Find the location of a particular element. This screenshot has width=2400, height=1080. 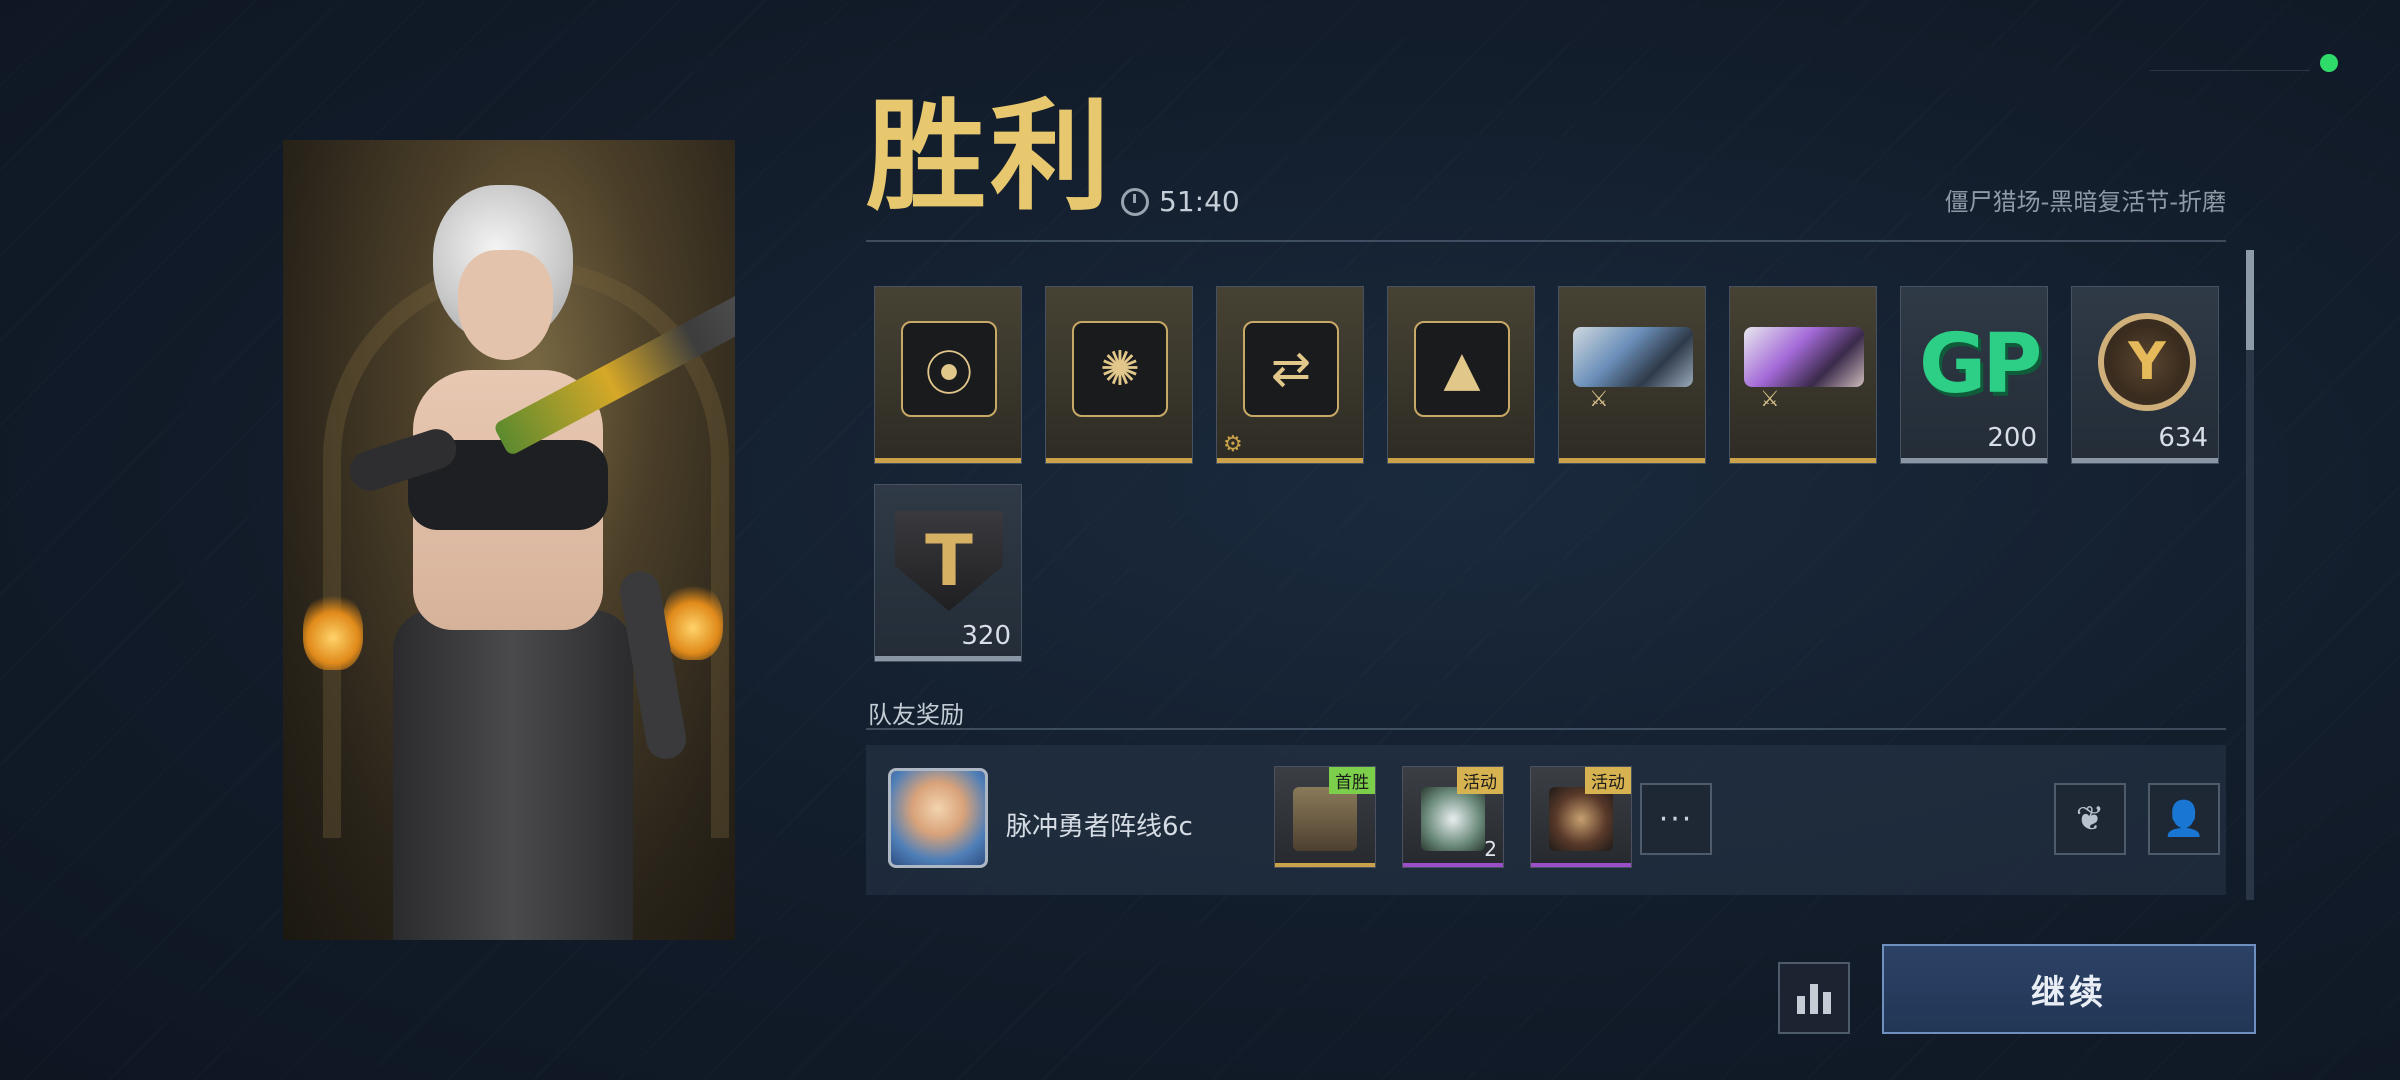

victory-title: 胜利 is located at coordinates (990, 157).